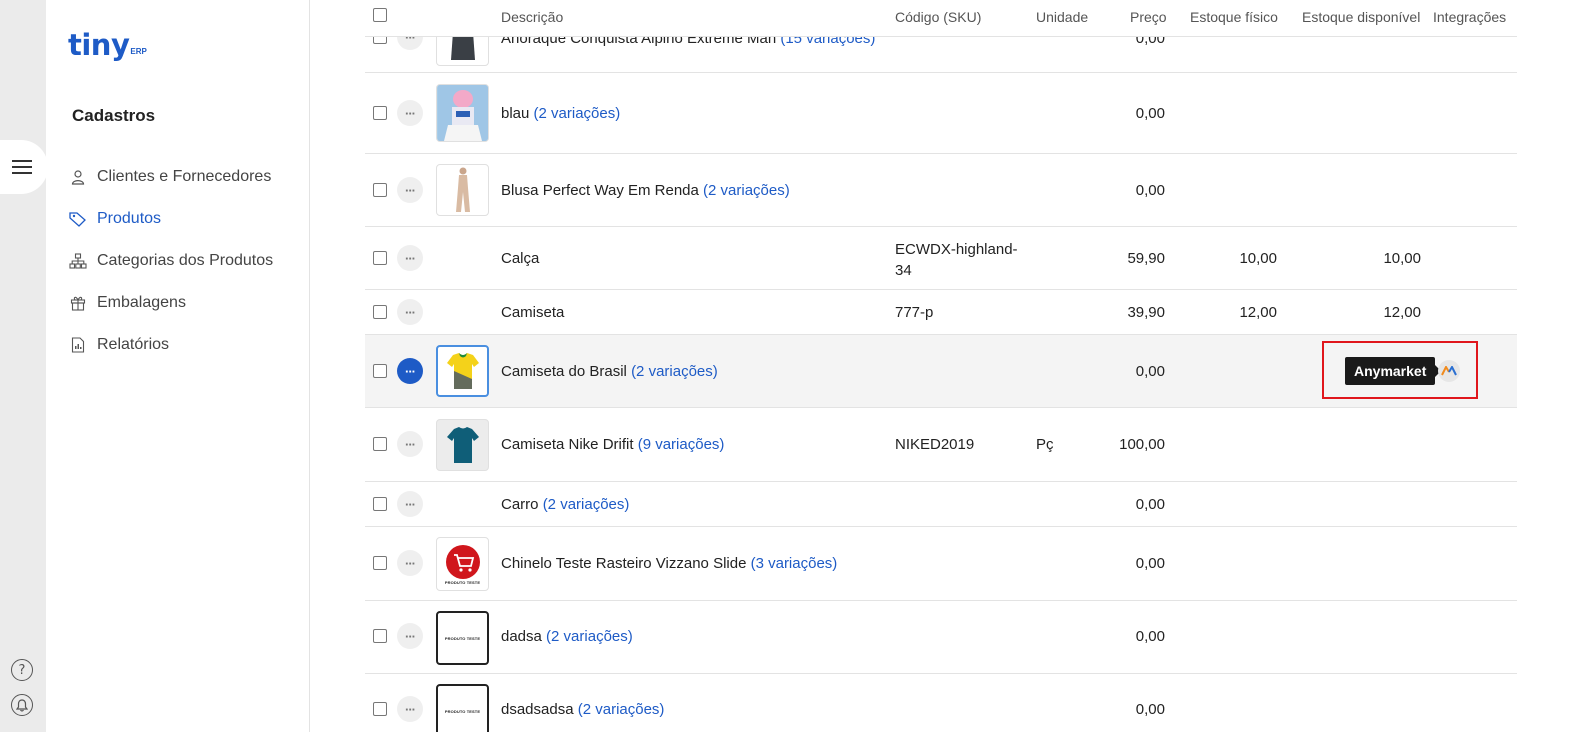  Describe the element at coordinates (170, 303) in the screenshot. I see `sidebar-item-embalagens: Embalagens` at that location.